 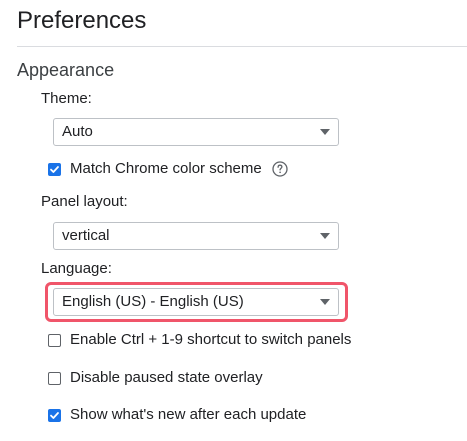 I want to click on language-select: English (US) - English (US), so click(x=196, y=302).